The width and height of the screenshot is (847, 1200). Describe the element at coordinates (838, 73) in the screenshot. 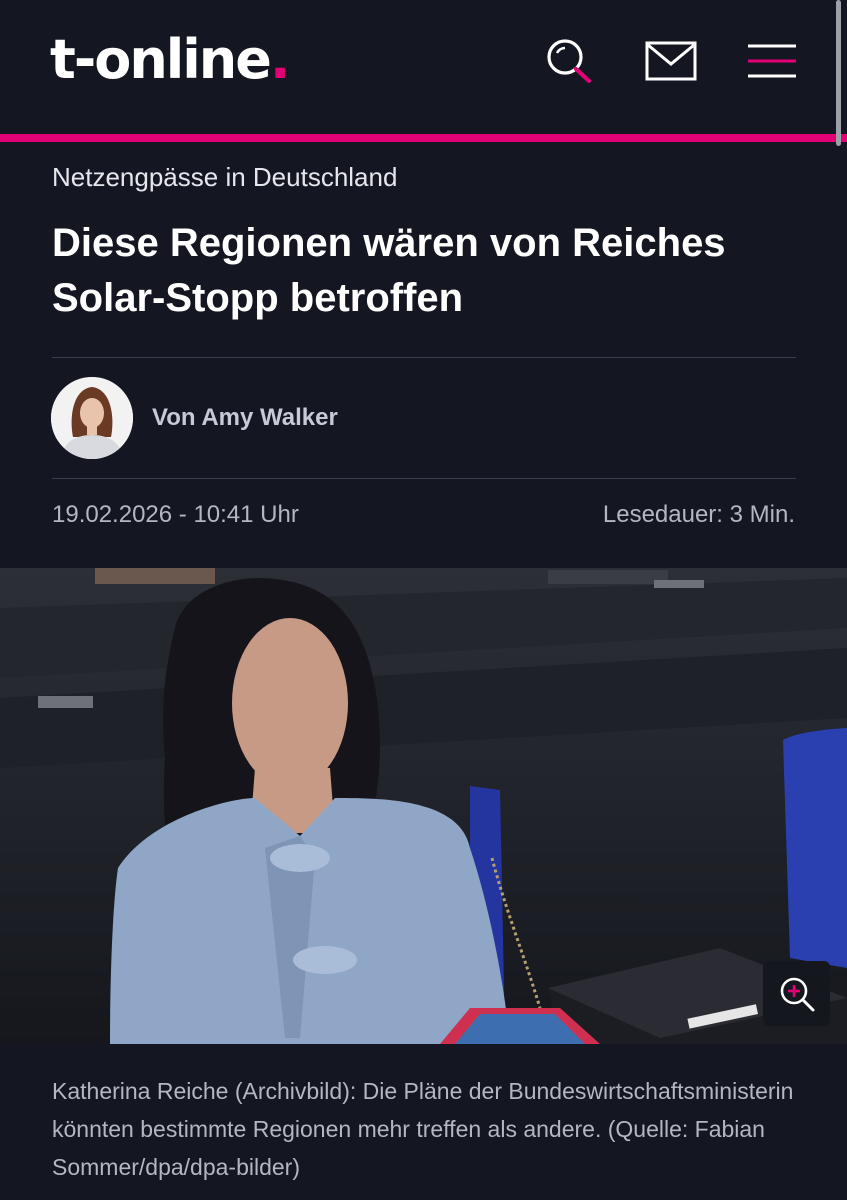

I see `scrollbar` at that location.